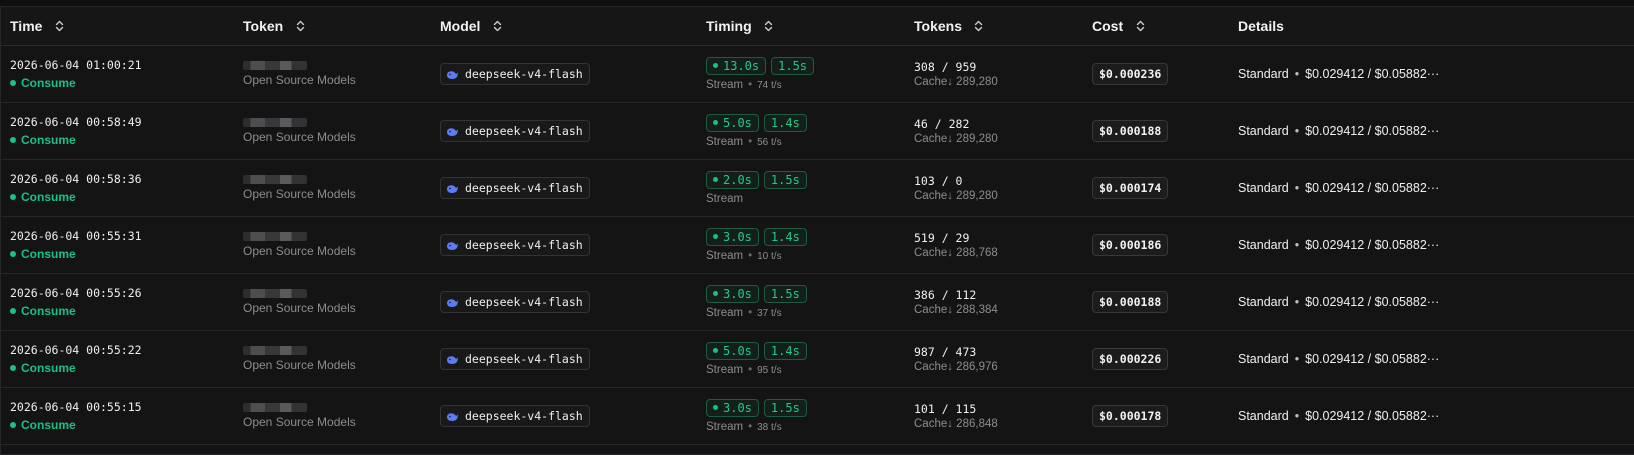 The width and height of the screenshot is (1634, 455). I want to click on stream-rate: 10 t/s, so click(769, 256).